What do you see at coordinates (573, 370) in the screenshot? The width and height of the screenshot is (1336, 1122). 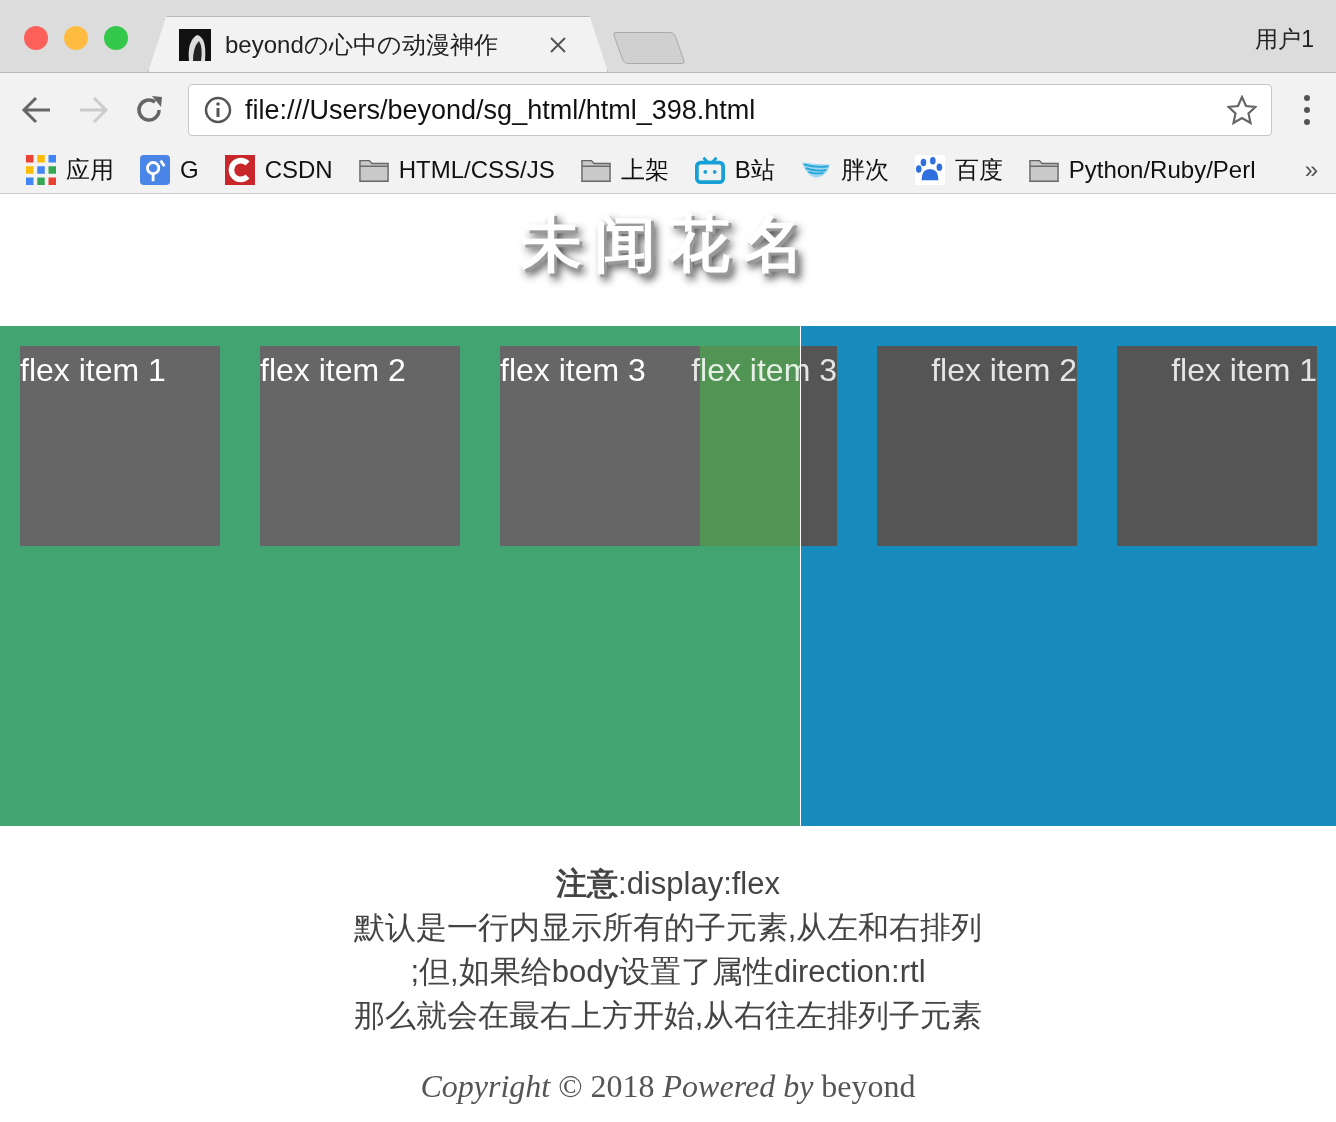 I see `item-label: flex item 3` at bounding box center [573, 370].